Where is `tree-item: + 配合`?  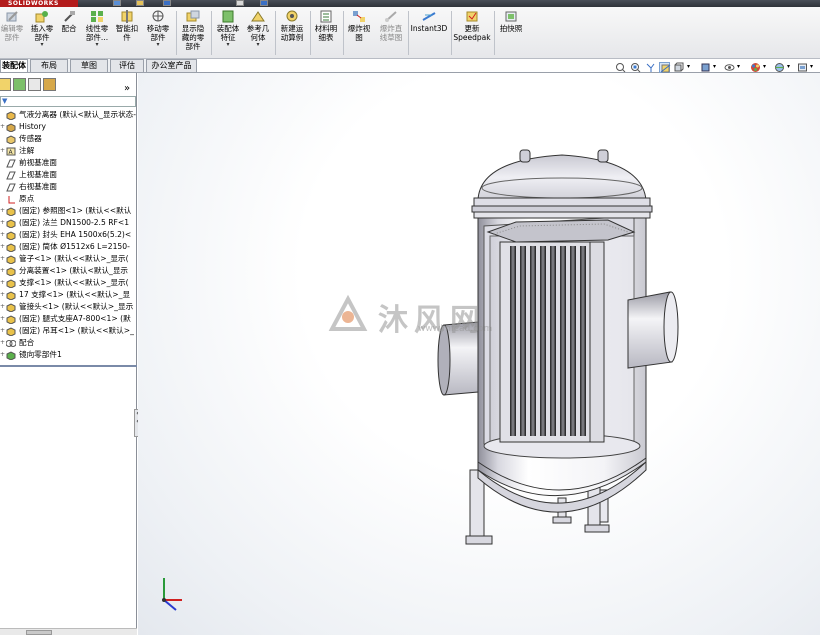
tree-item: + 配合 is located at coordinates (68, 343).